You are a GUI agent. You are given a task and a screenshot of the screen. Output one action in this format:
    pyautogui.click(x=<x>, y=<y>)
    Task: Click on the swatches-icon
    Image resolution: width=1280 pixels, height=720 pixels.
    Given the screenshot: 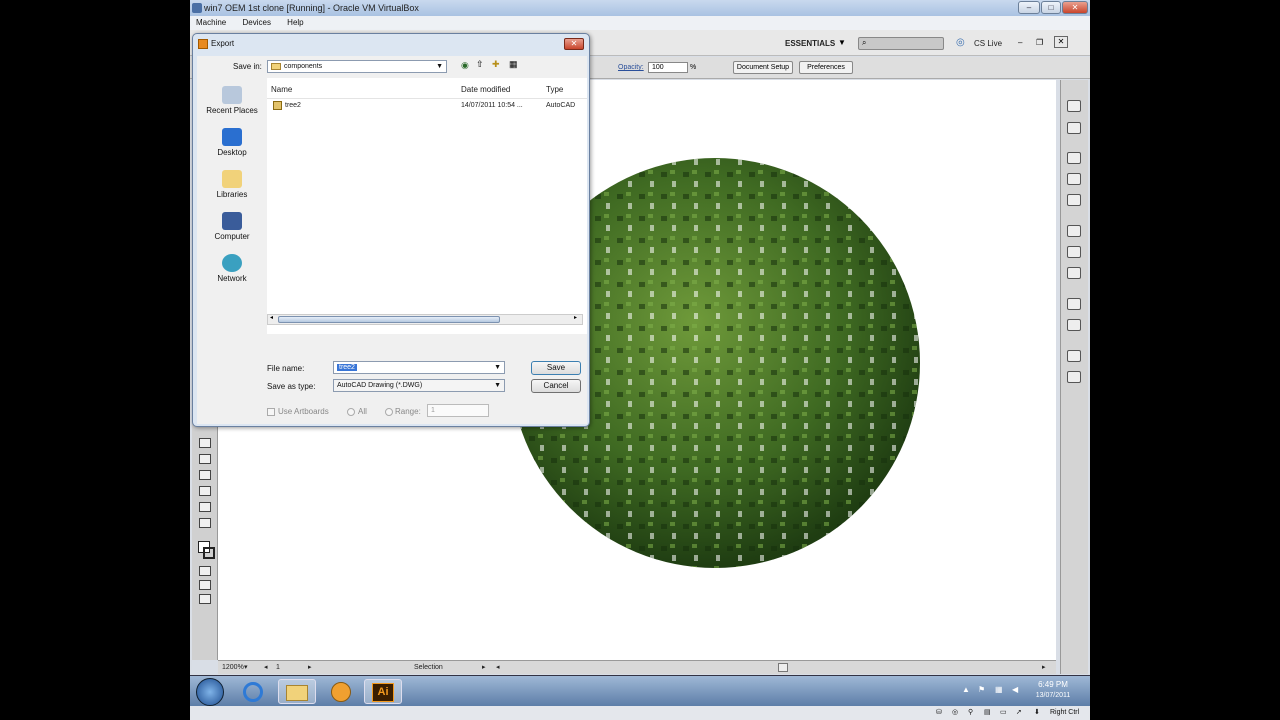 What is the action you would take?
    pyautogui.click(x=1074, y=158)
    